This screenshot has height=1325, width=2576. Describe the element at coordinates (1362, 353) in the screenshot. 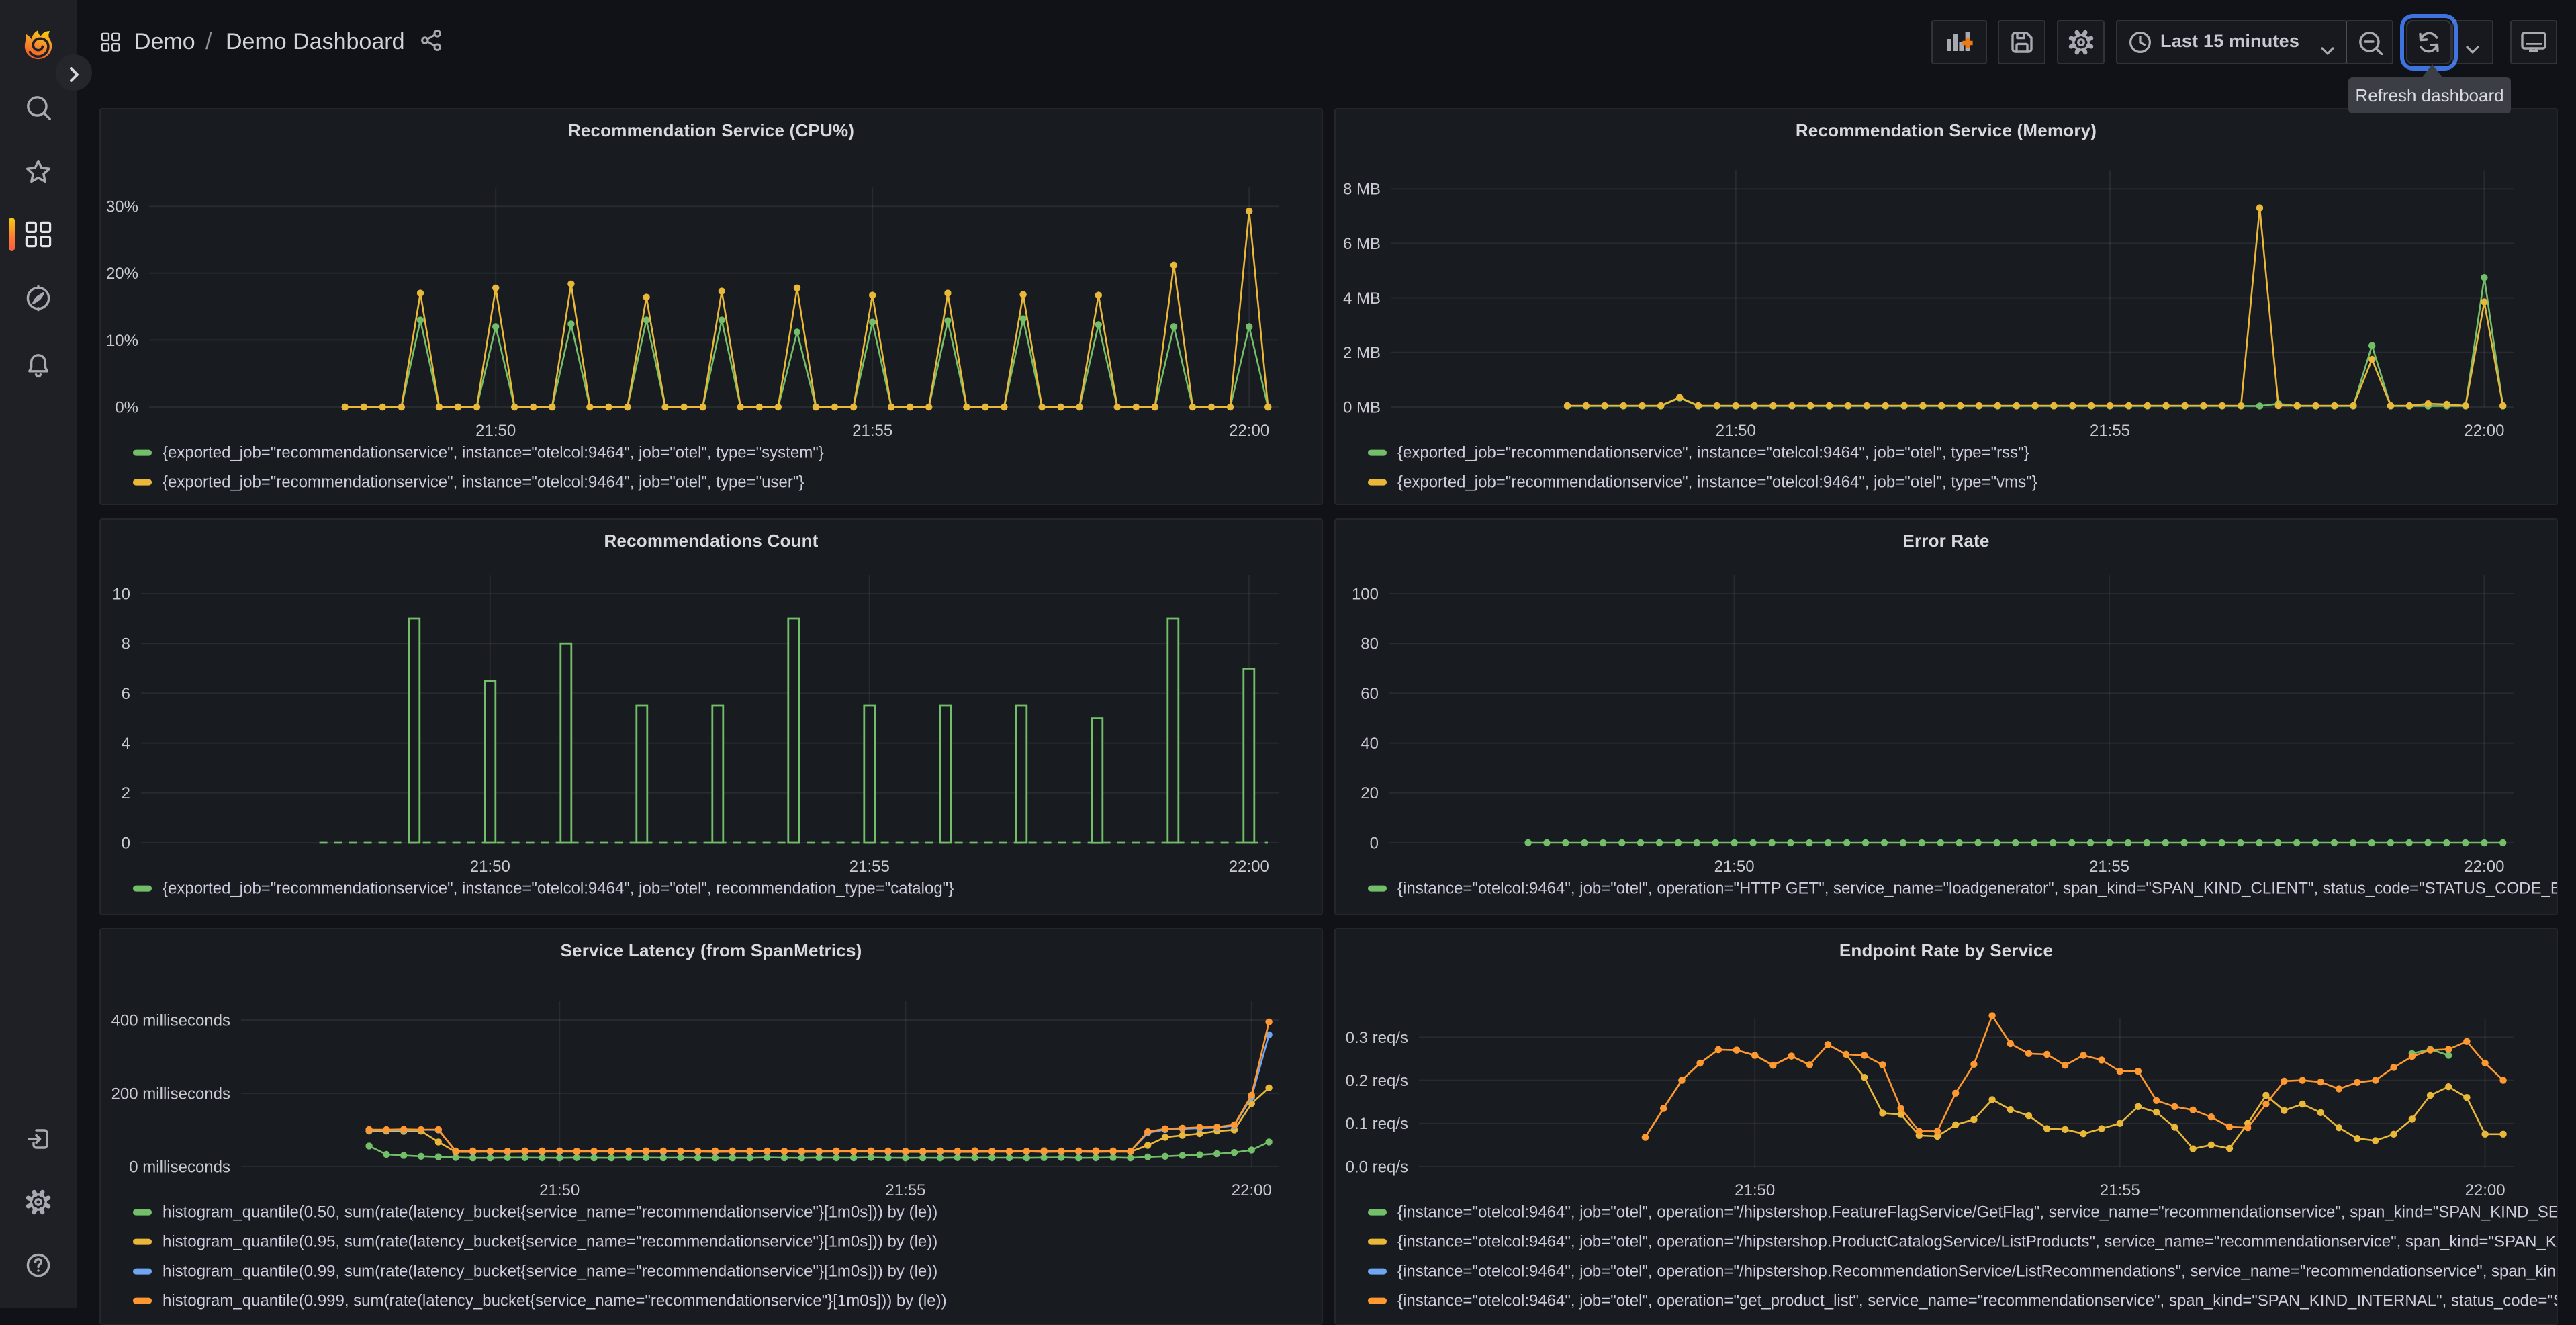

I see `svg-text: 2 MB` at that location.